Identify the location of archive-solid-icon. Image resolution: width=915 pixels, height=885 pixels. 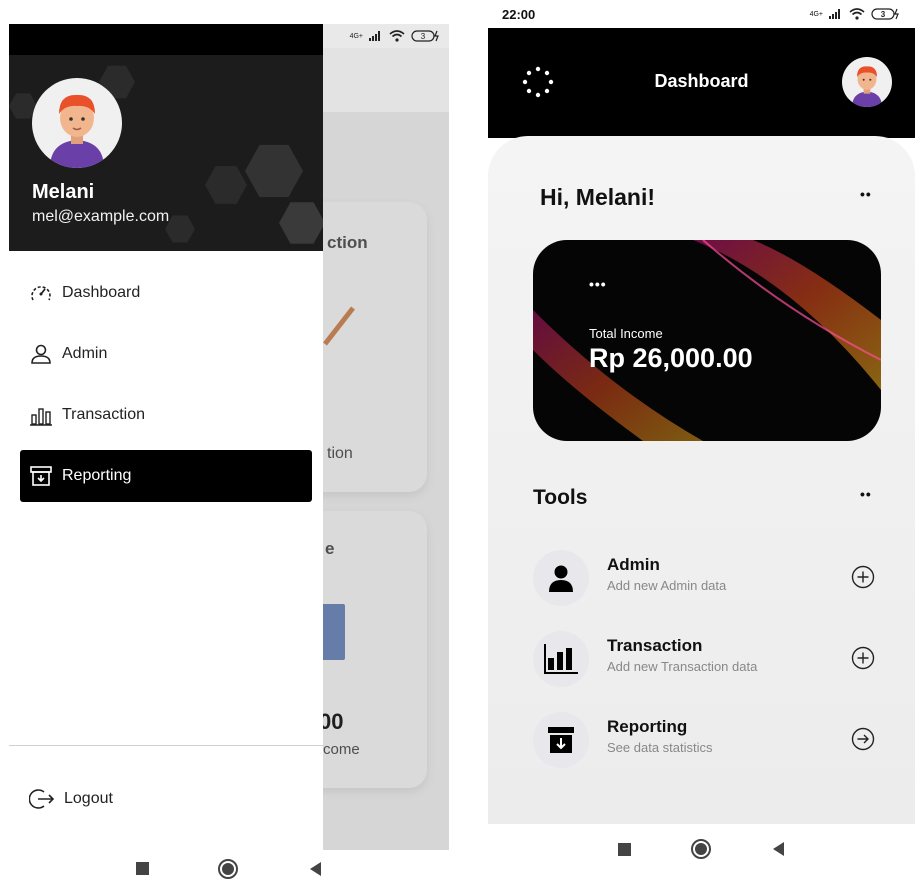
(561, 740).